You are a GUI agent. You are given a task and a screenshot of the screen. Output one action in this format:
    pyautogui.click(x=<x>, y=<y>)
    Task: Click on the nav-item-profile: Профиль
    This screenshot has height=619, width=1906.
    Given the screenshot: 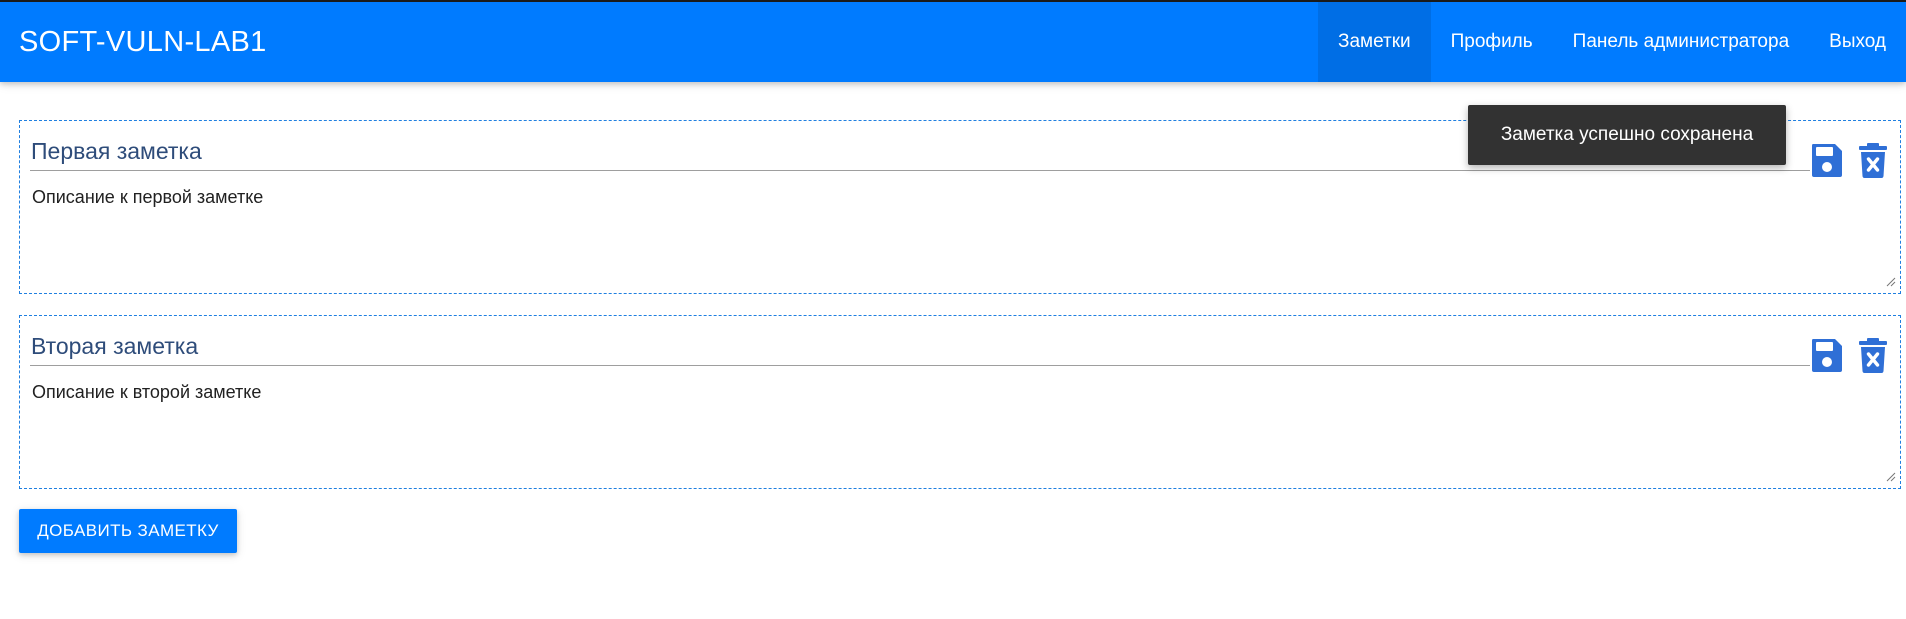 What is the action you would take?
    pyautogui.click(x=1492, y=42)
    